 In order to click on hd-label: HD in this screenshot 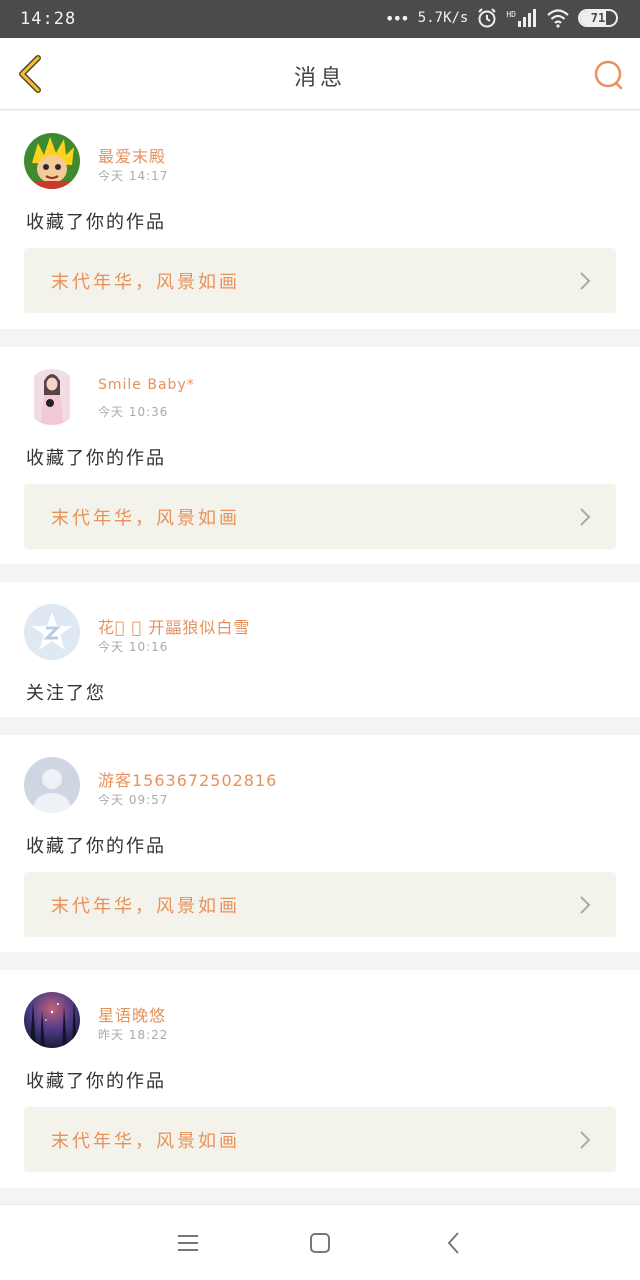, I will do `click(511, 14)`.